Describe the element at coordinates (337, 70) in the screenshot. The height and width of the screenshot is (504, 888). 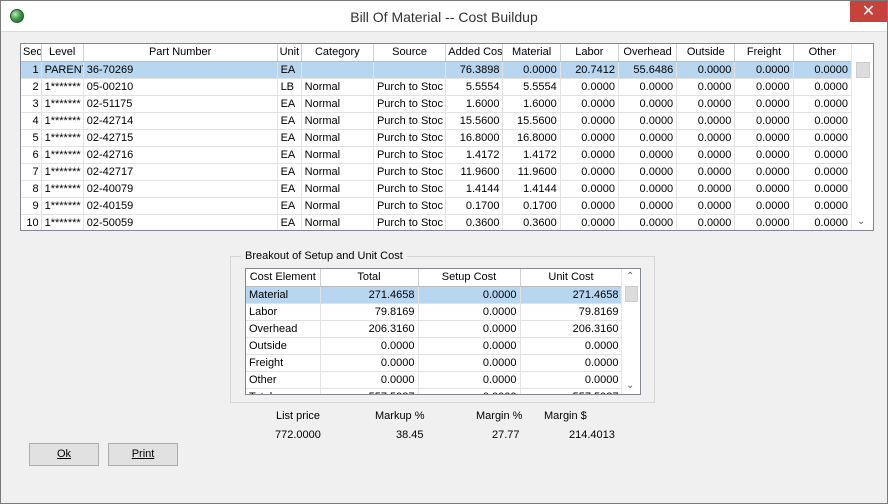
I see `table-cell` at that location.